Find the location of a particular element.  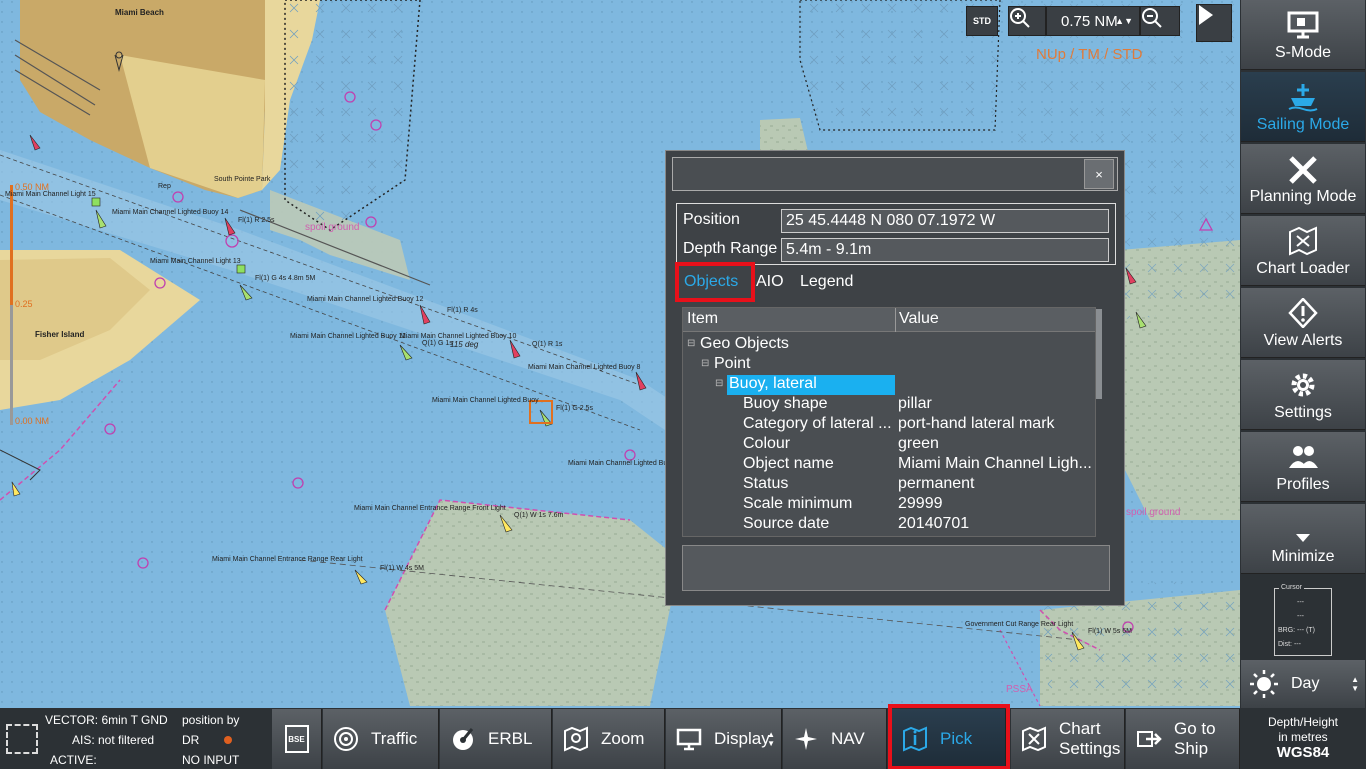

people-icon is located at coordinates (1303, 457).